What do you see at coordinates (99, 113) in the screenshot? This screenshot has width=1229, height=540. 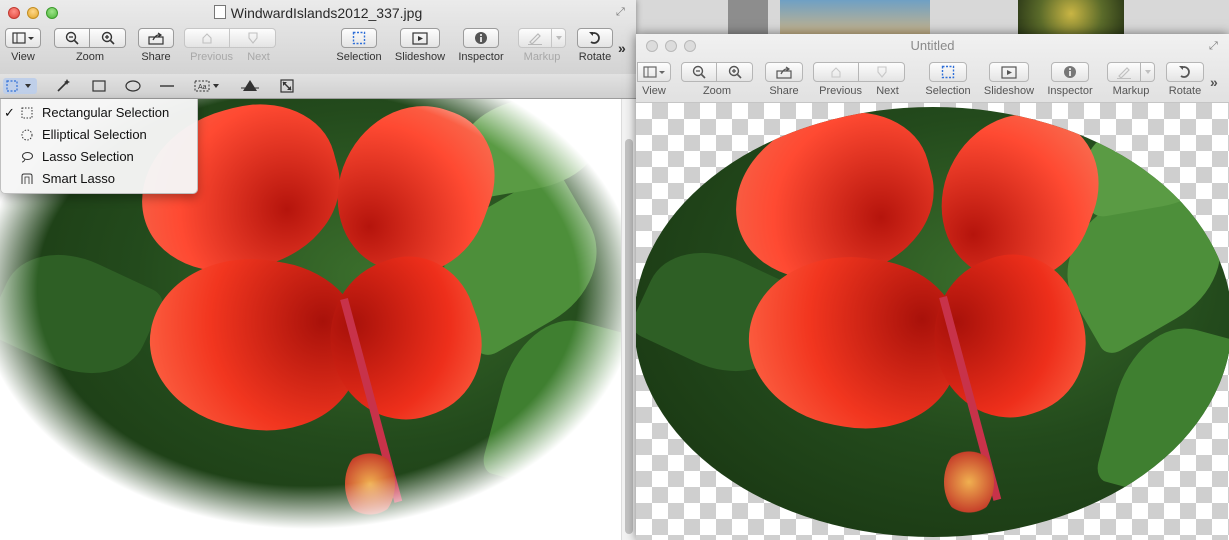 I see `menu-item-rectangular-selection: ✓ Rectangular Selection` at bounding box center [99, 113].